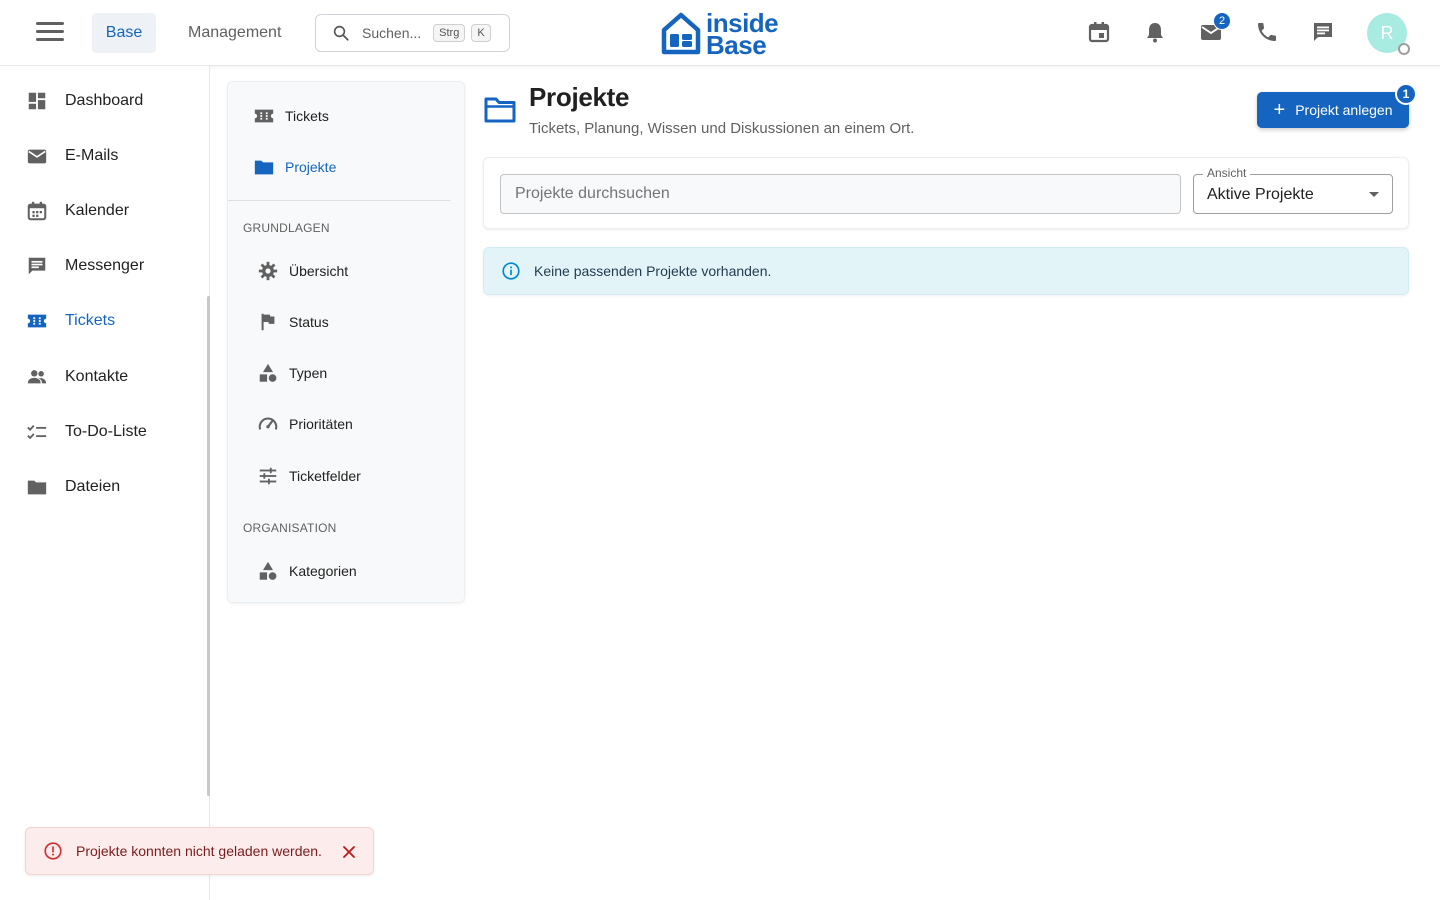  What do you see at coordinates (339, 200) in the screenshot?
I see `subnav-divider` at bounding box center [339, 200].